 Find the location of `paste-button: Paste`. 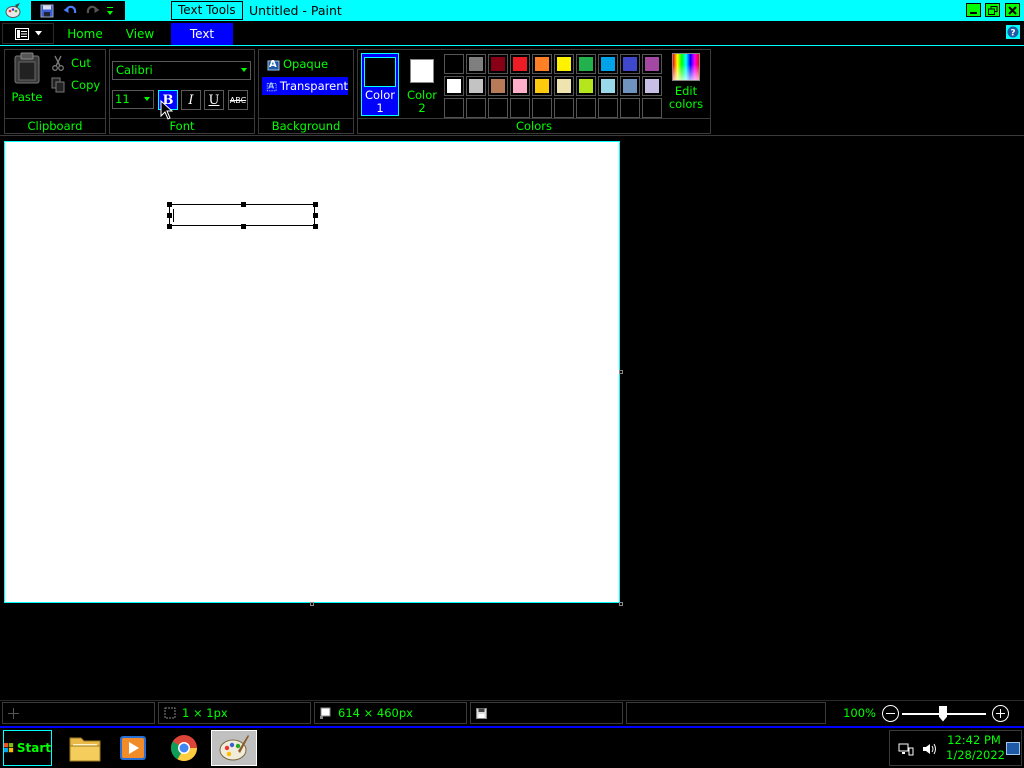

paste-button: Paste is located at coordinates (27, 82).